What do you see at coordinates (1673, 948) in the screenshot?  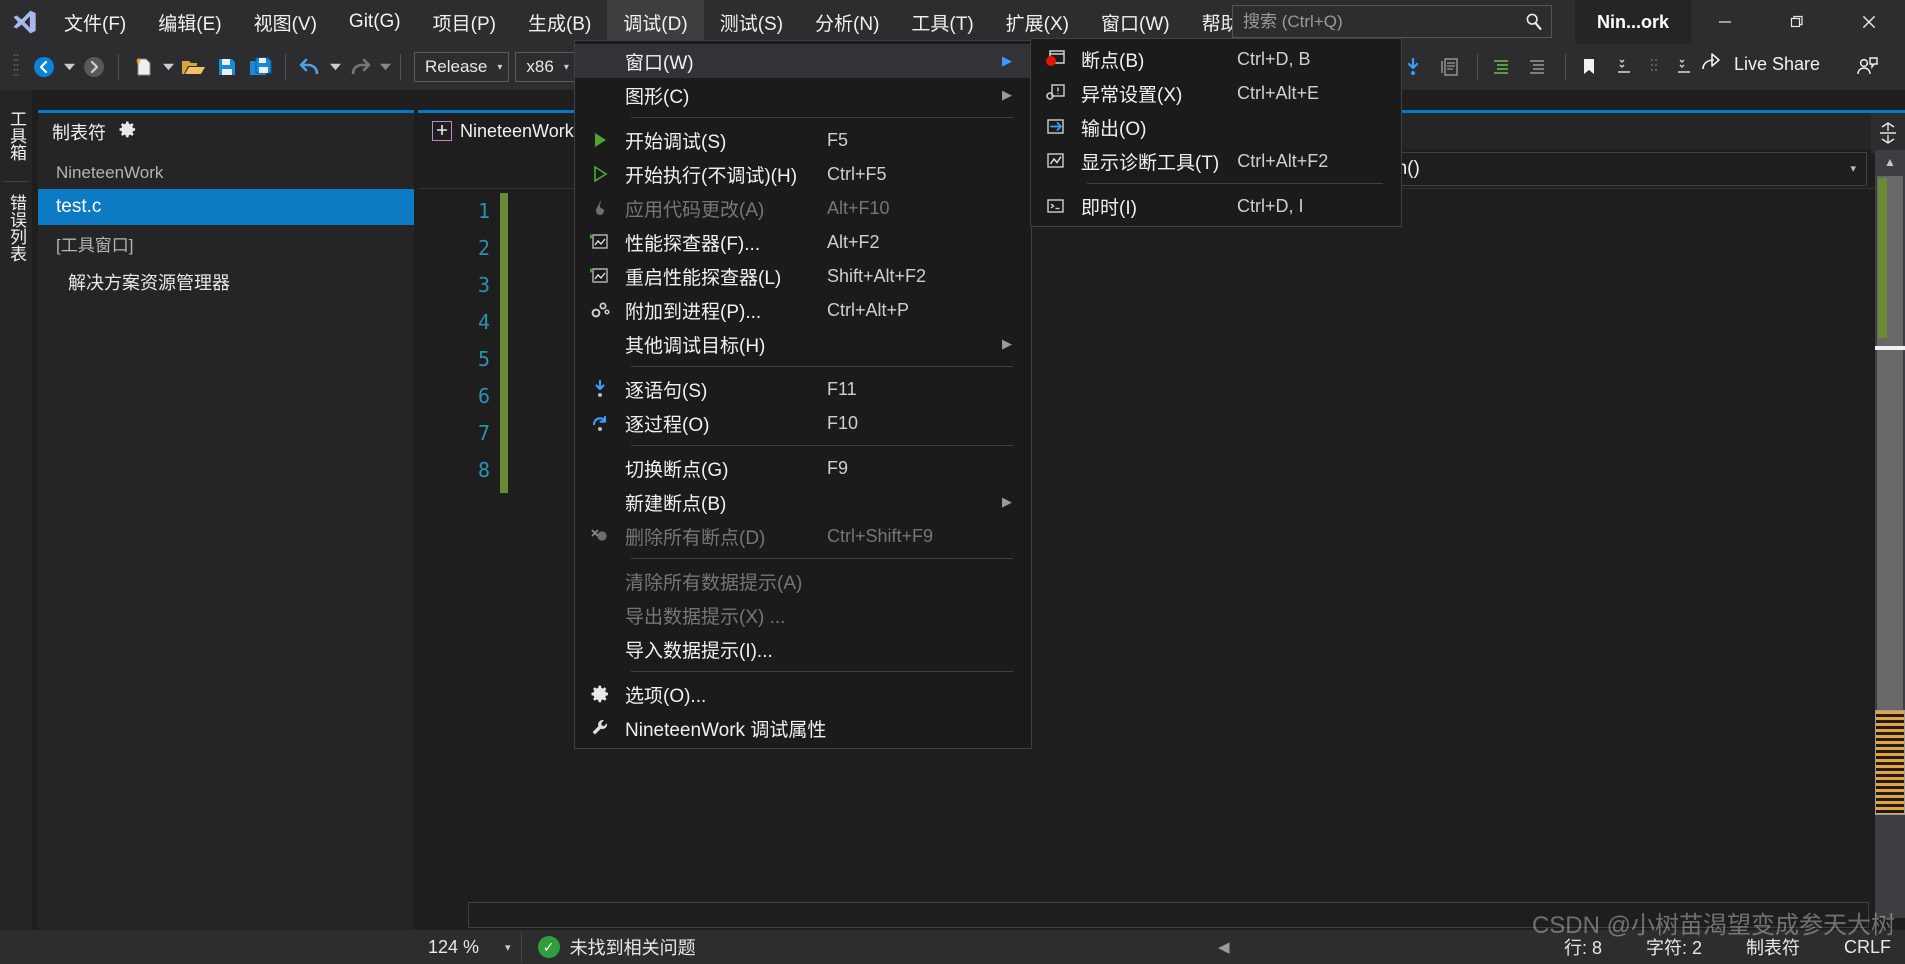 I see `status-column: 字符: 2` at bounding box center [1673, 948].